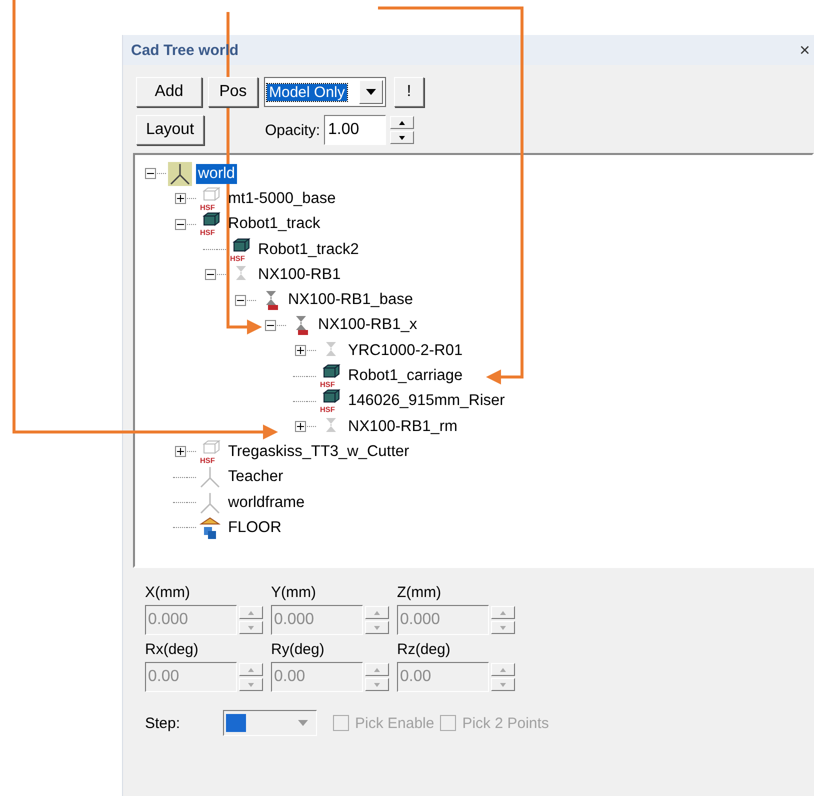  What do you see at coordinates (298, 649) in the screenshot?
I see `field-label: Ry(deg)` at bounding box center [298, 649].